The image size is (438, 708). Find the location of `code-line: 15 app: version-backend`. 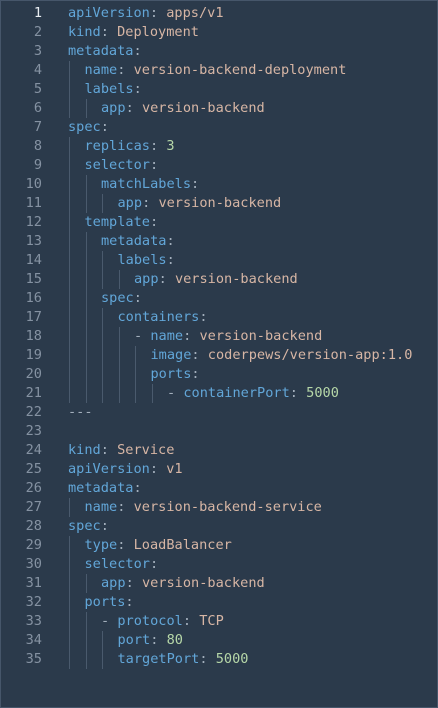

code-line: 15 app: version-backend is located at coordinates (219, 279).